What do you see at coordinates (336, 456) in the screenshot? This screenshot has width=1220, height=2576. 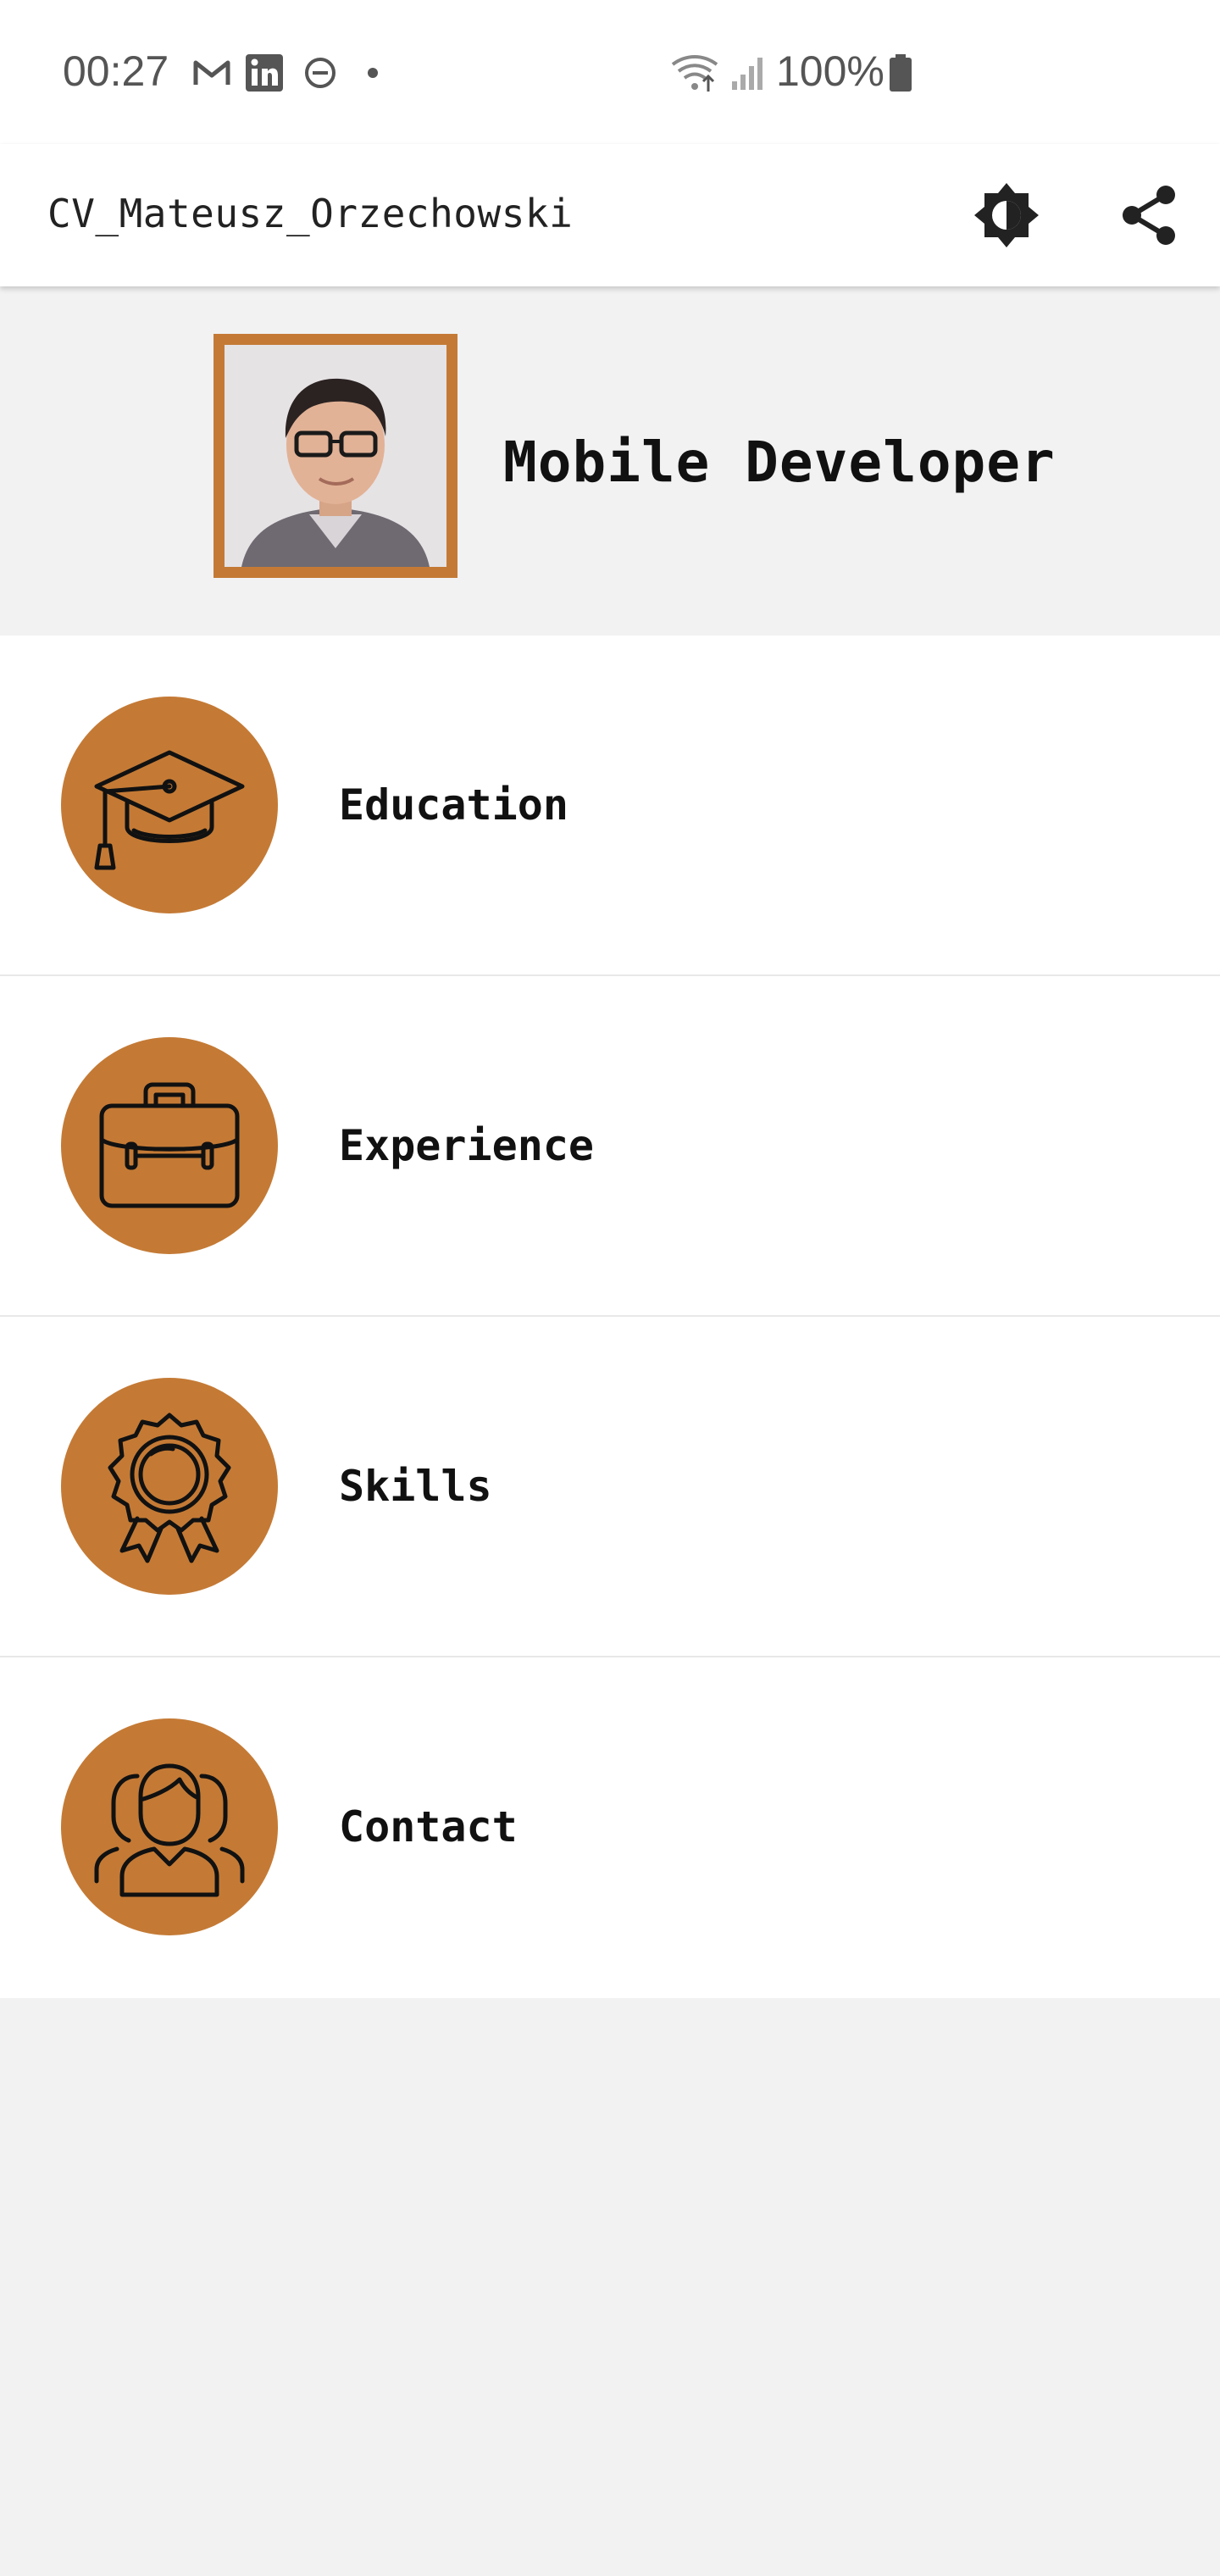 I see `avatar` at bounding box center [336, 456].